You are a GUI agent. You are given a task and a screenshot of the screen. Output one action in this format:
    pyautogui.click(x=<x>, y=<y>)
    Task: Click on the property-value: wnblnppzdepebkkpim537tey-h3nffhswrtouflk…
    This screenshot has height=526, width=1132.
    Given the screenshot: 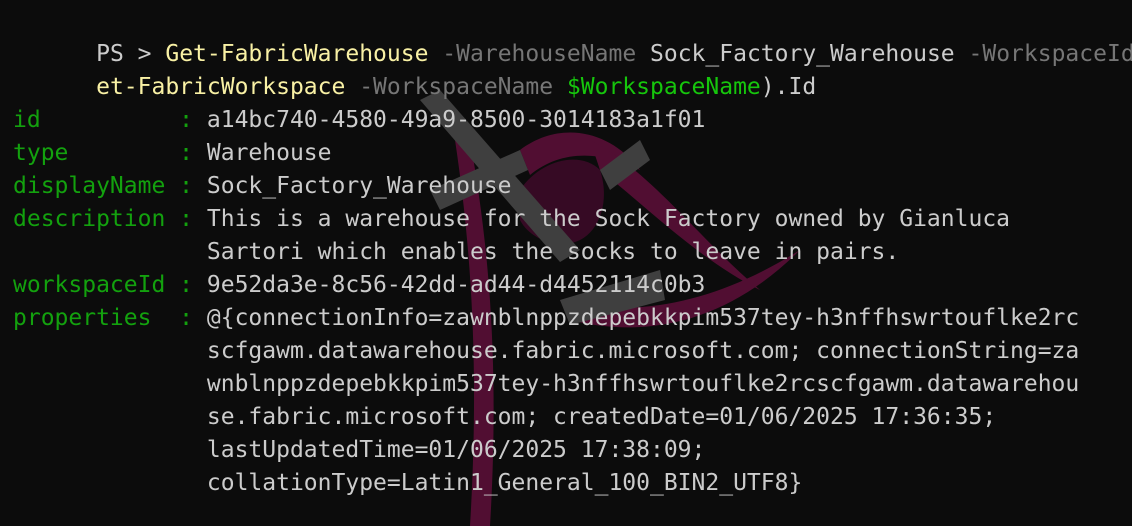 What is the action you would take?
    pyautogui.click(x=643, y=384)
    